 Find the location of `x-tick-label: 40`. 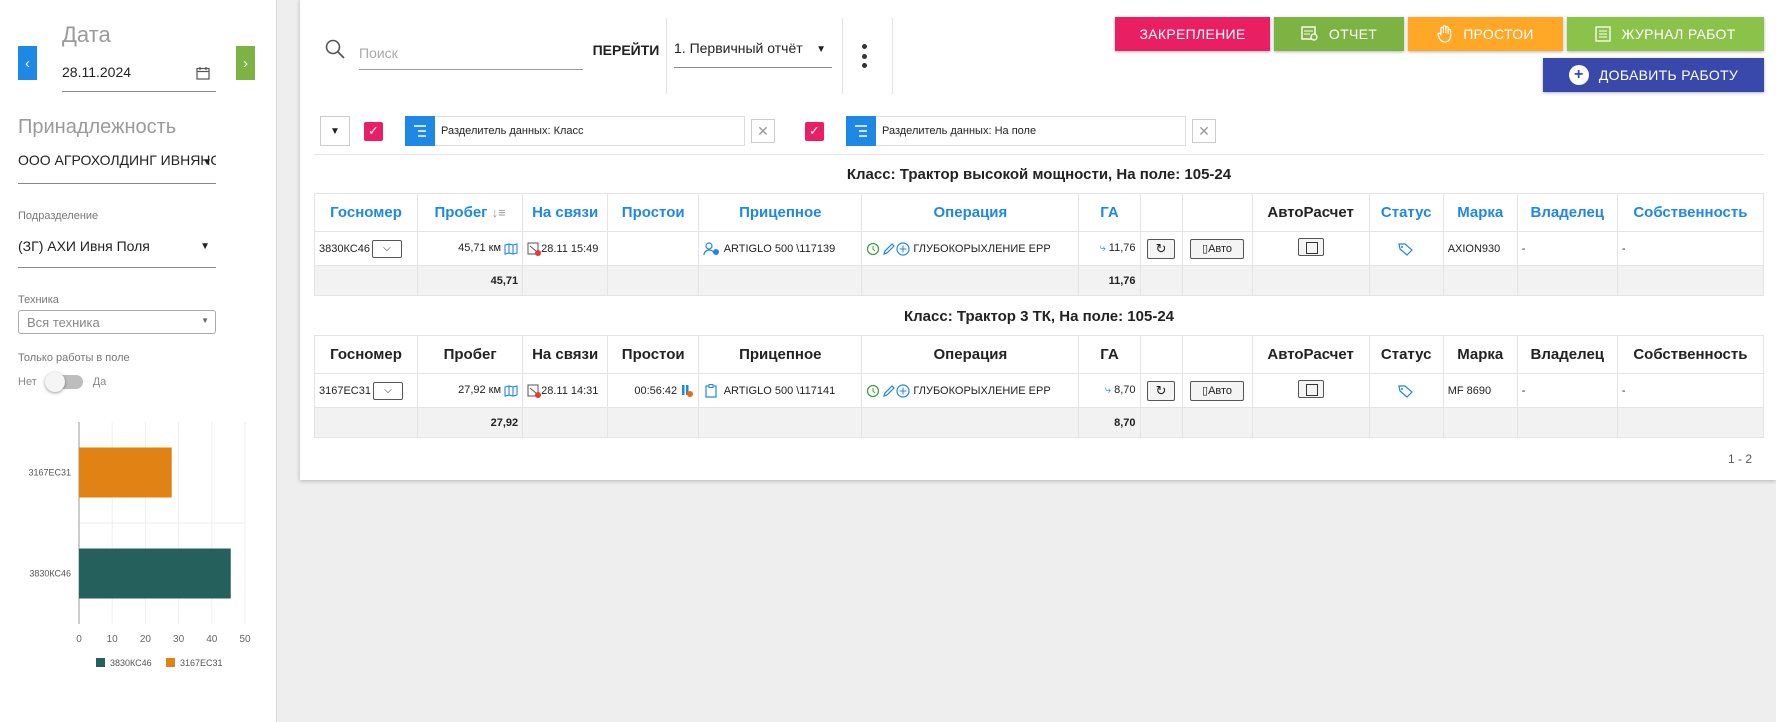

x-tick-label: 40 is located at coordinates (212, 639).